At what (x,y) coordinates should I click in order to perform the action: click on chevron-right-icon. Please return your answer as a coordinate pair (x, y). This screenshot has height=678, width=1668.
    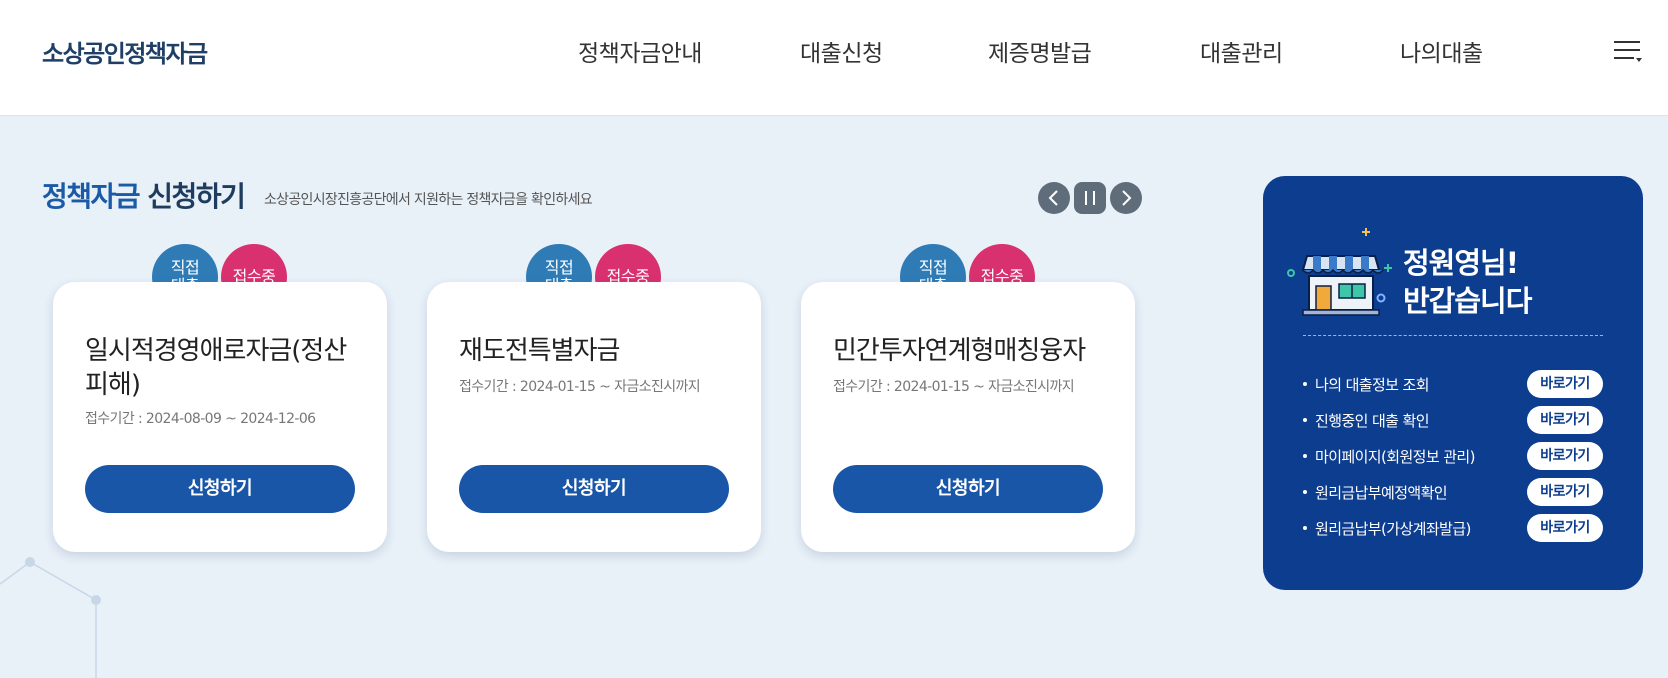
    Looking at the image, I should click on (1127, 198).